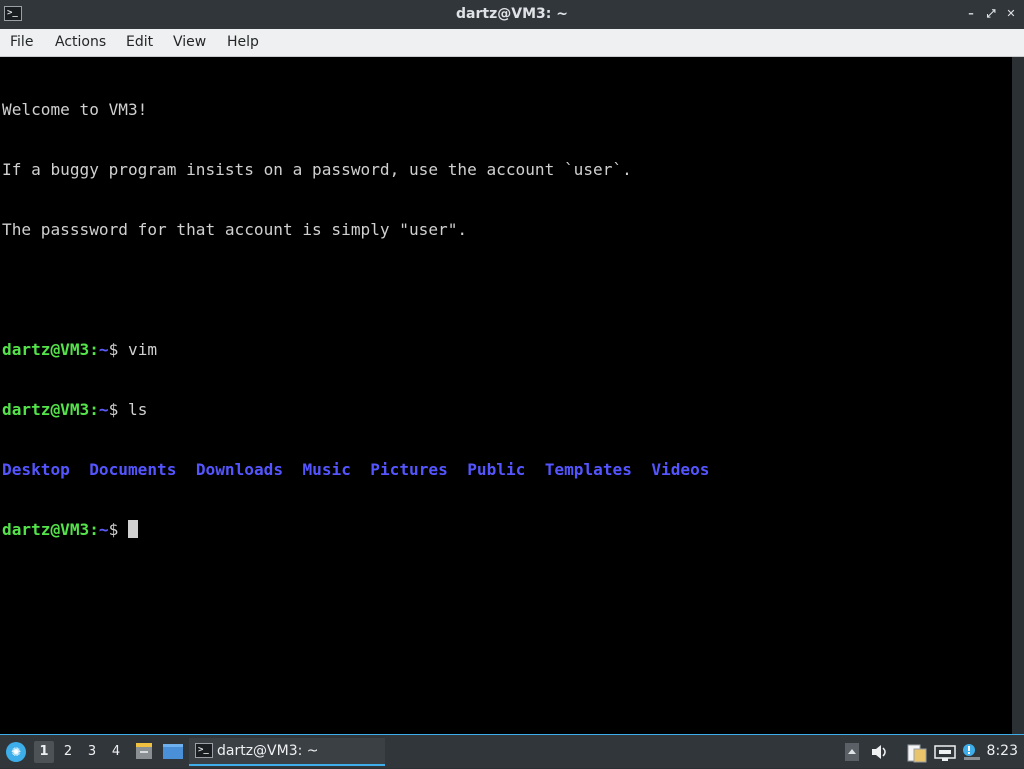  I want to click on window-title: dartz@VM3: ~, so click(512, 14).